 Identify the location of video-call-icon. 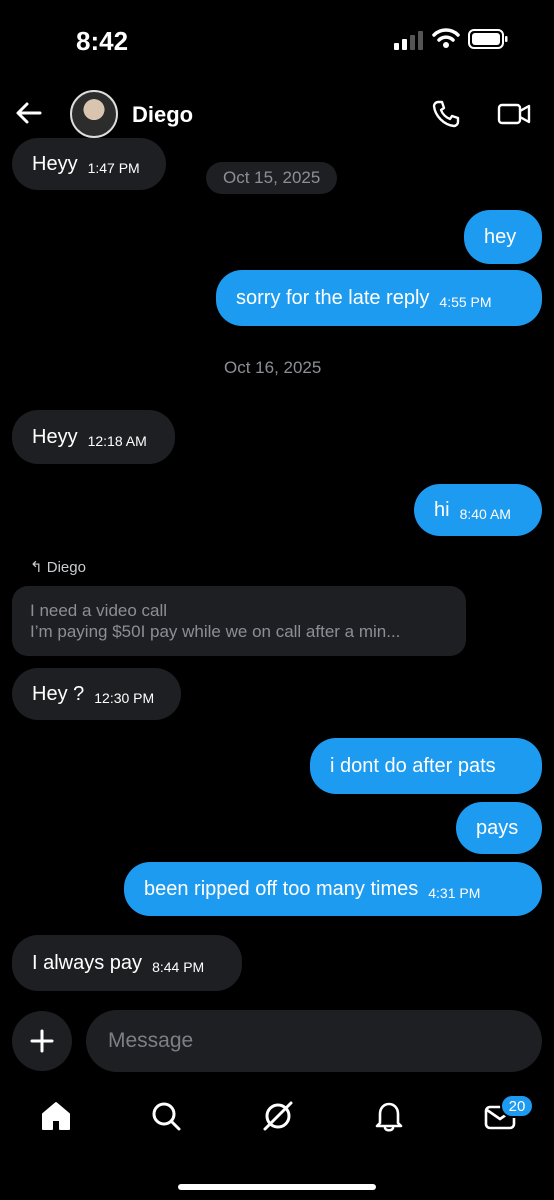
(514, 114).